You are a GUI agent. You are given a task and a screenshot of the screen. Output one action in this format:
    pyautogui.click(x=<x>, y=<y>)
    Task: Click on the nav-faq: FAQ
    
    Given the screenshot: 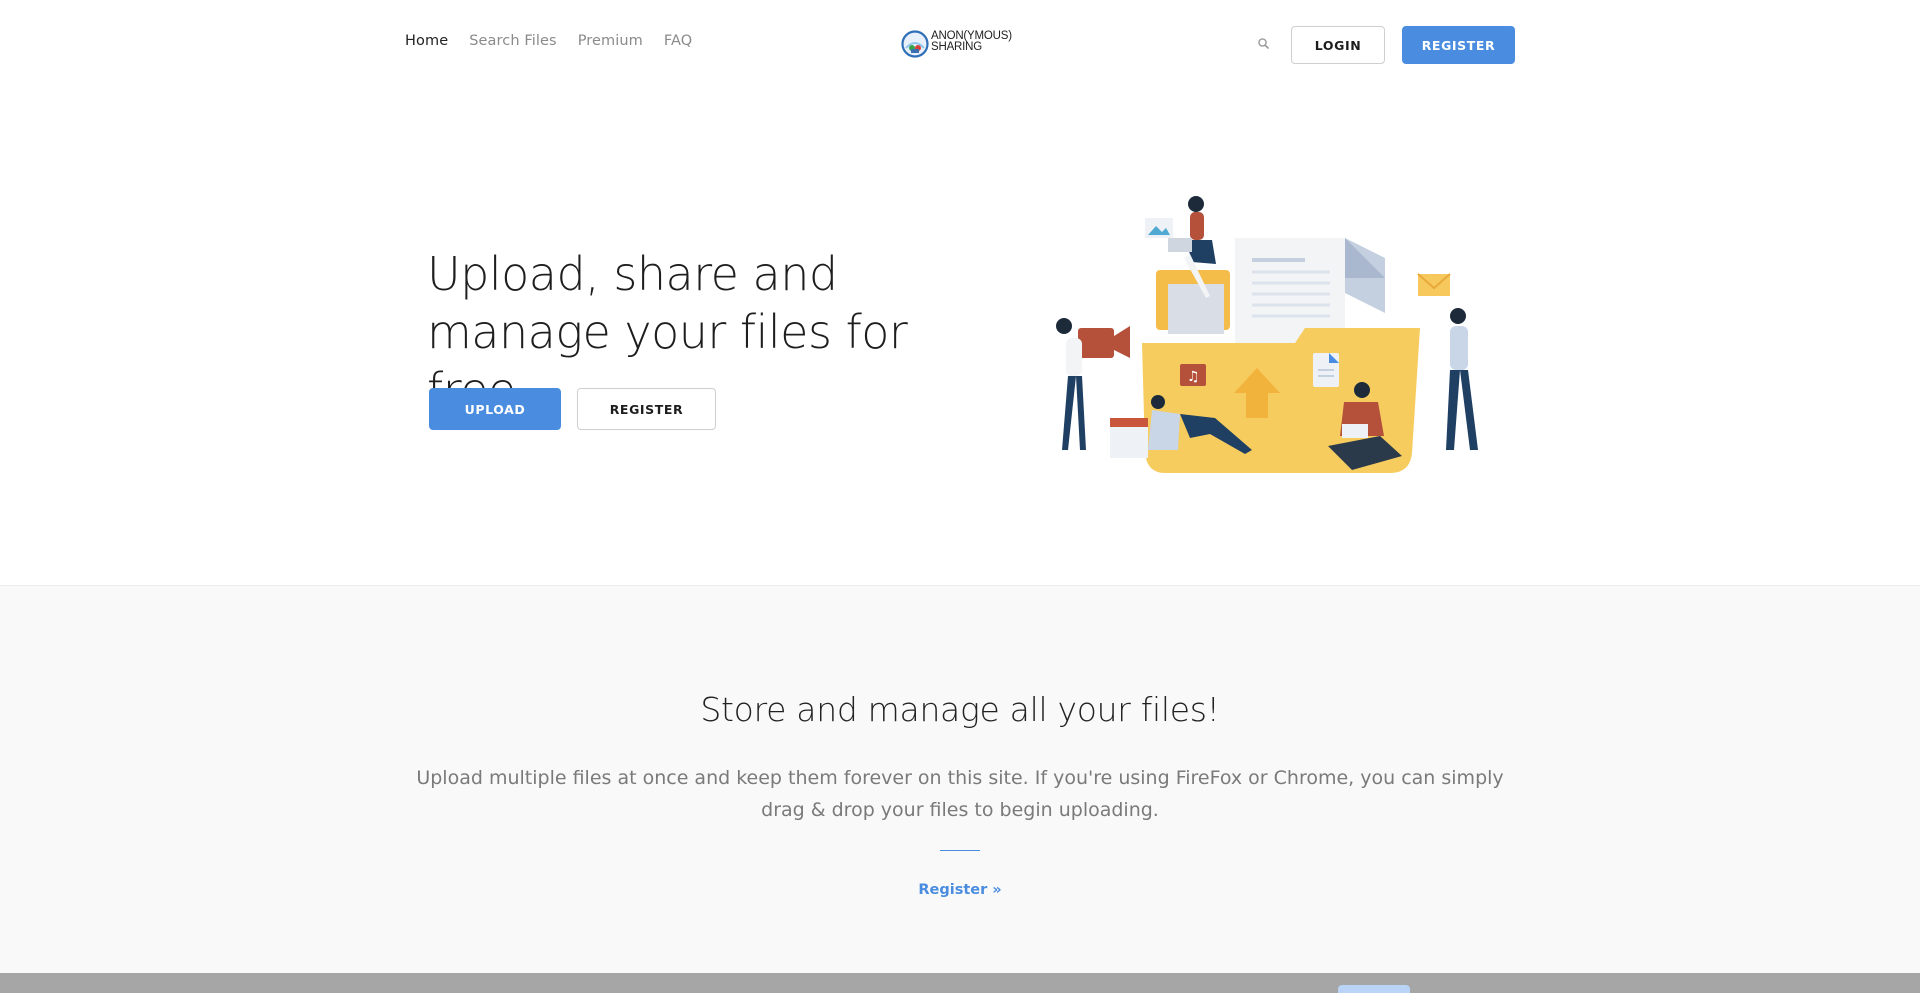 What is the action you would take?
    pyautogui.click(x=678, y=41)
    